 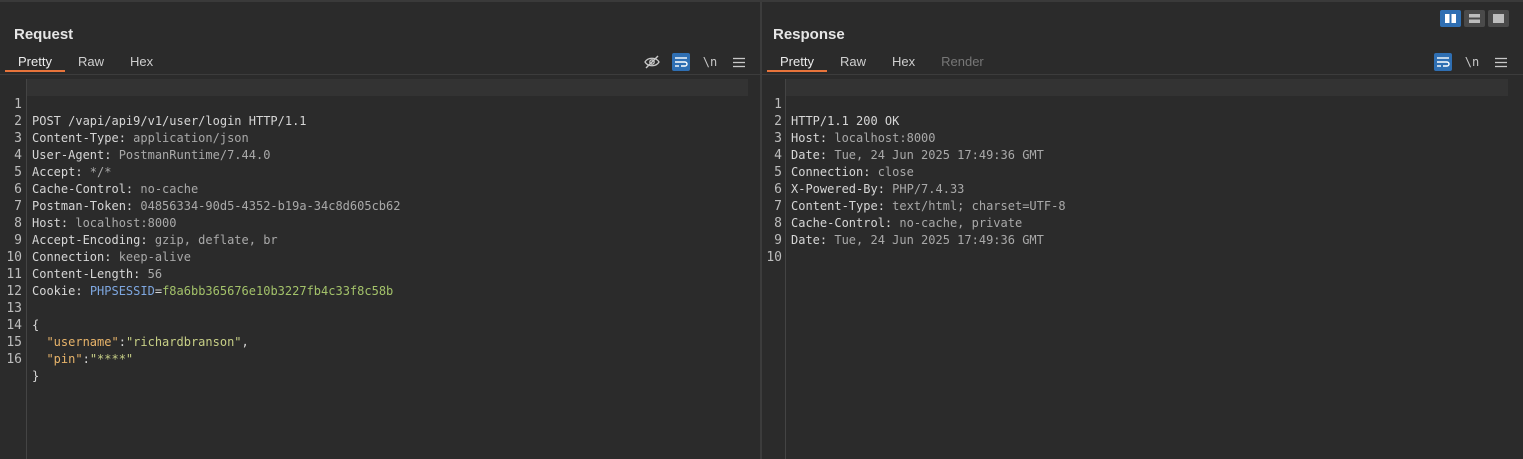 What do you see at coordinates (380, 137) in the screenshot?
I see `code-line: 3 User-Agent: PostmanRuntime/7.44.0` at bounding box center [380, 137].